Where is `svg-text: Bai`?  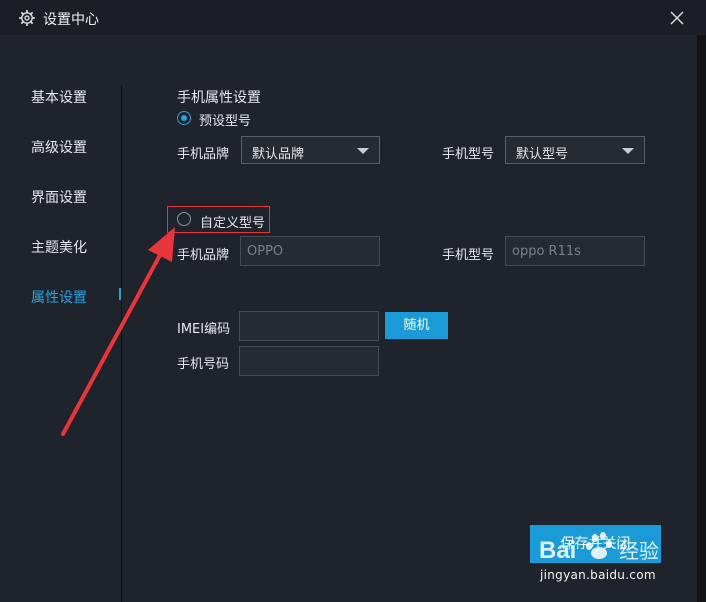
svg-text: Bai is located at coordinates (557, 550).